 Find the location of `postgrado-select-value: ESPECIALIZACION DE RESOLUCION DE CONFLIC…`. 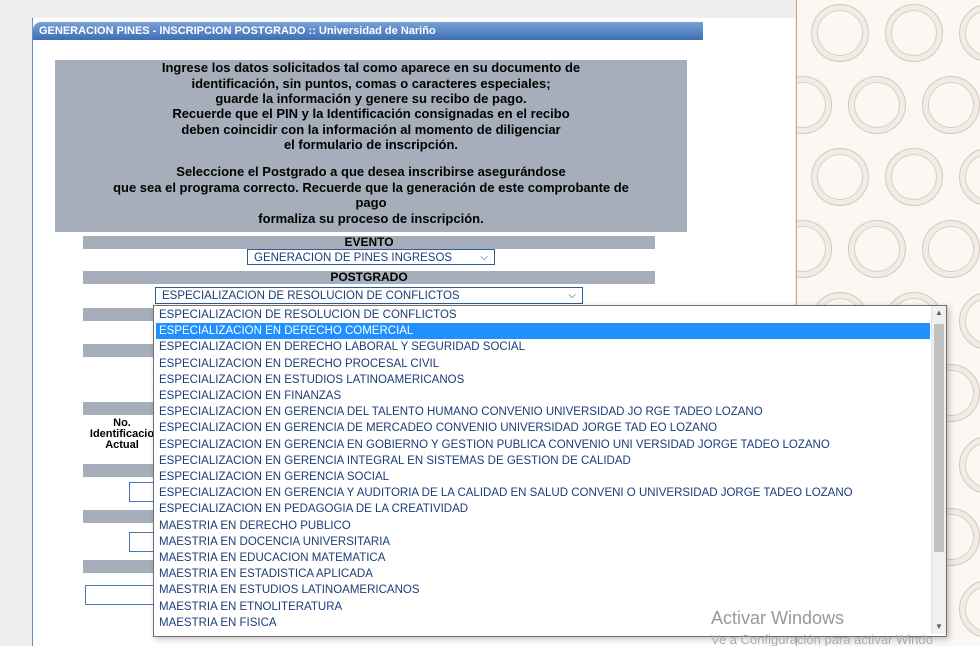

postgrado-select-value: ESPECIALIZACION DE RESOLUCION DE CONFLIC… is located at coordinates (311, 296).